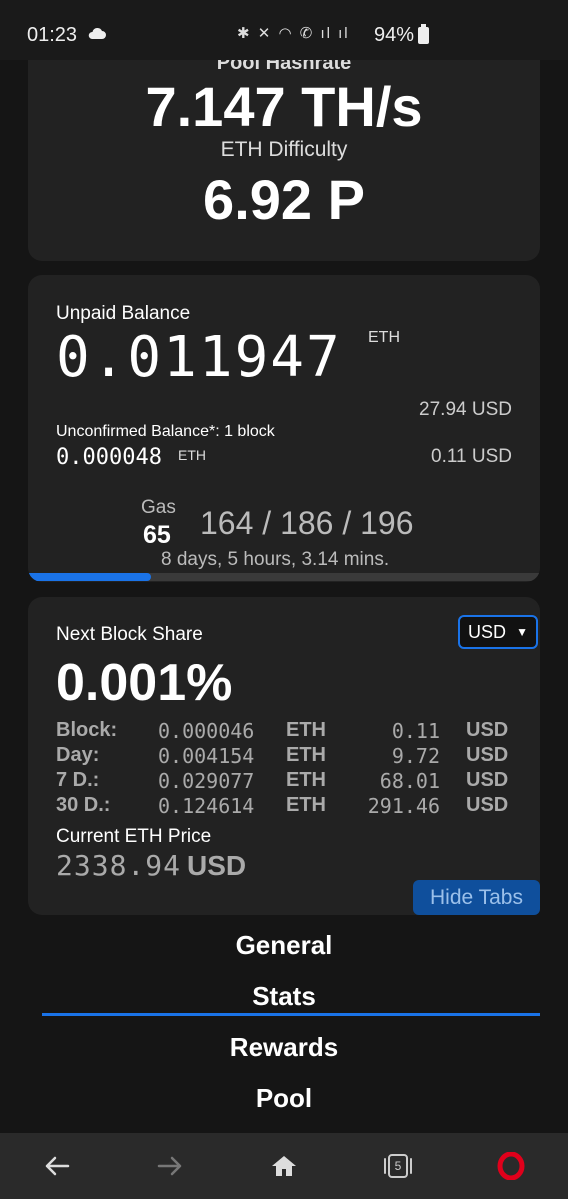  Describe the element at coordinates (415, 756) in the screenshot. I see `earnings-row-fiat: 9.72` at that location.